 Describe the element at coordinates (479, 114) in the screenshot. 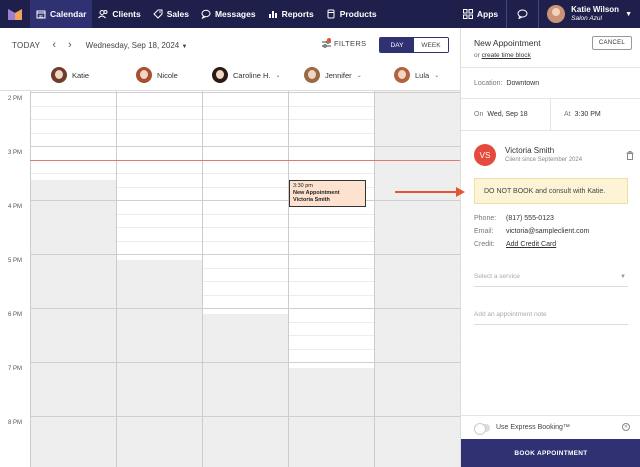

I see `on-label: On` at that location.